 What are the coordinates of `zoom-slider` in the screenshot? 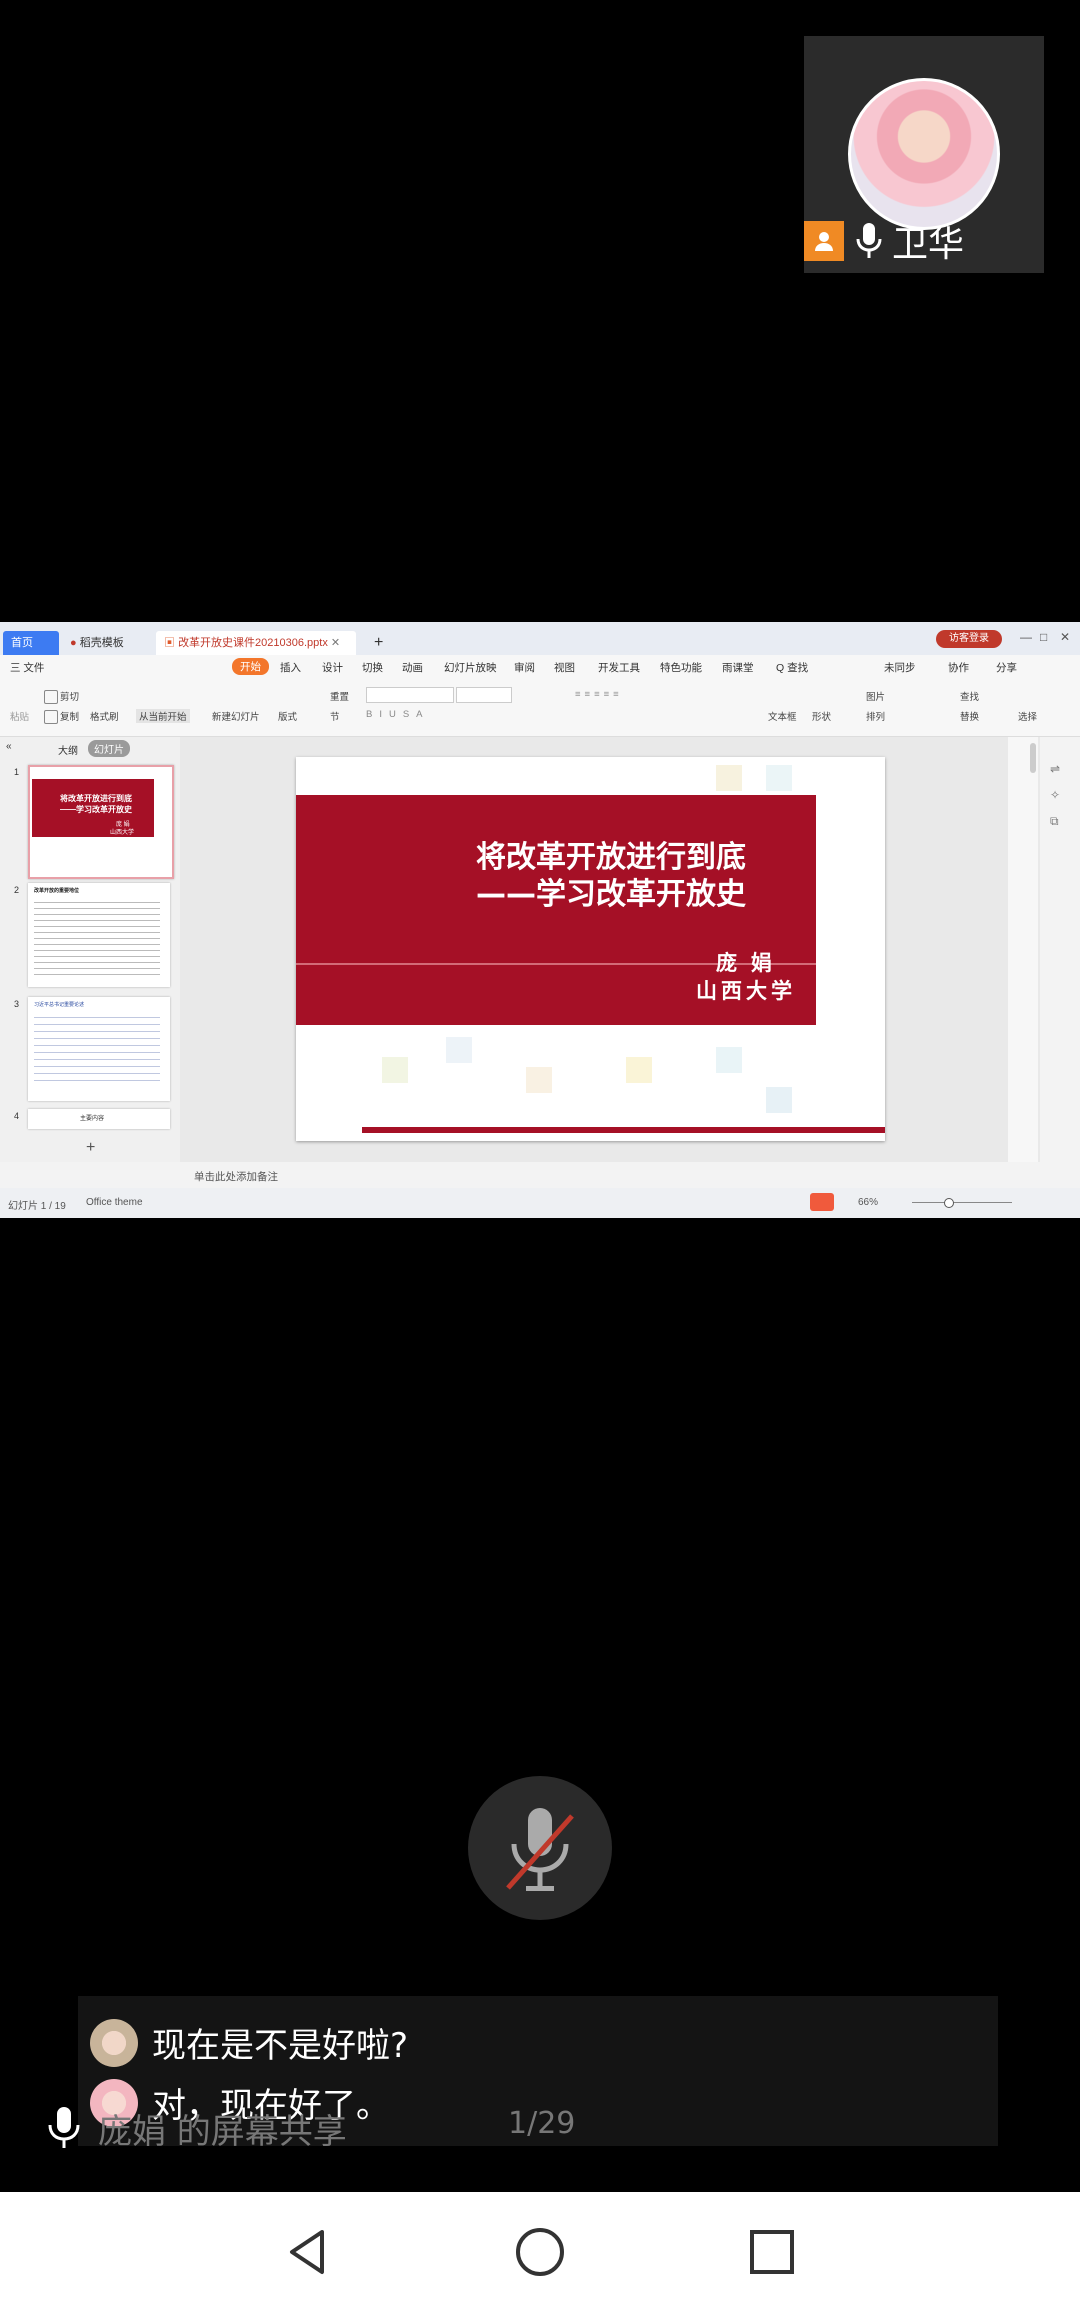 It's located at (962, 1202).